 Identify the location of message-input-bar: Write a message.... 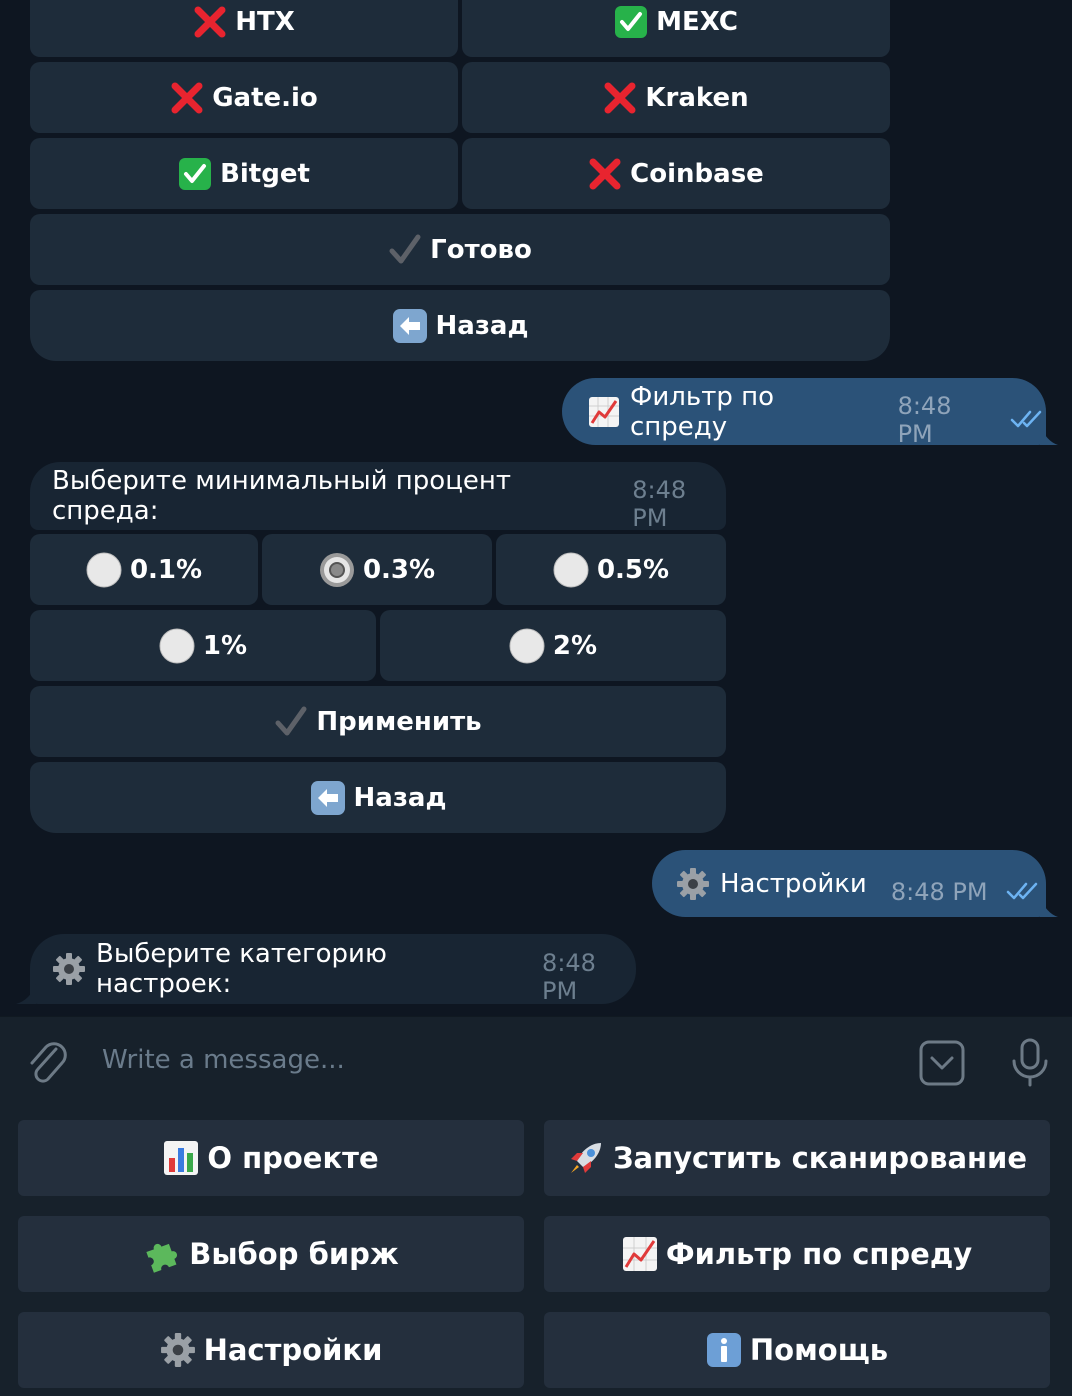
(536, 1062).